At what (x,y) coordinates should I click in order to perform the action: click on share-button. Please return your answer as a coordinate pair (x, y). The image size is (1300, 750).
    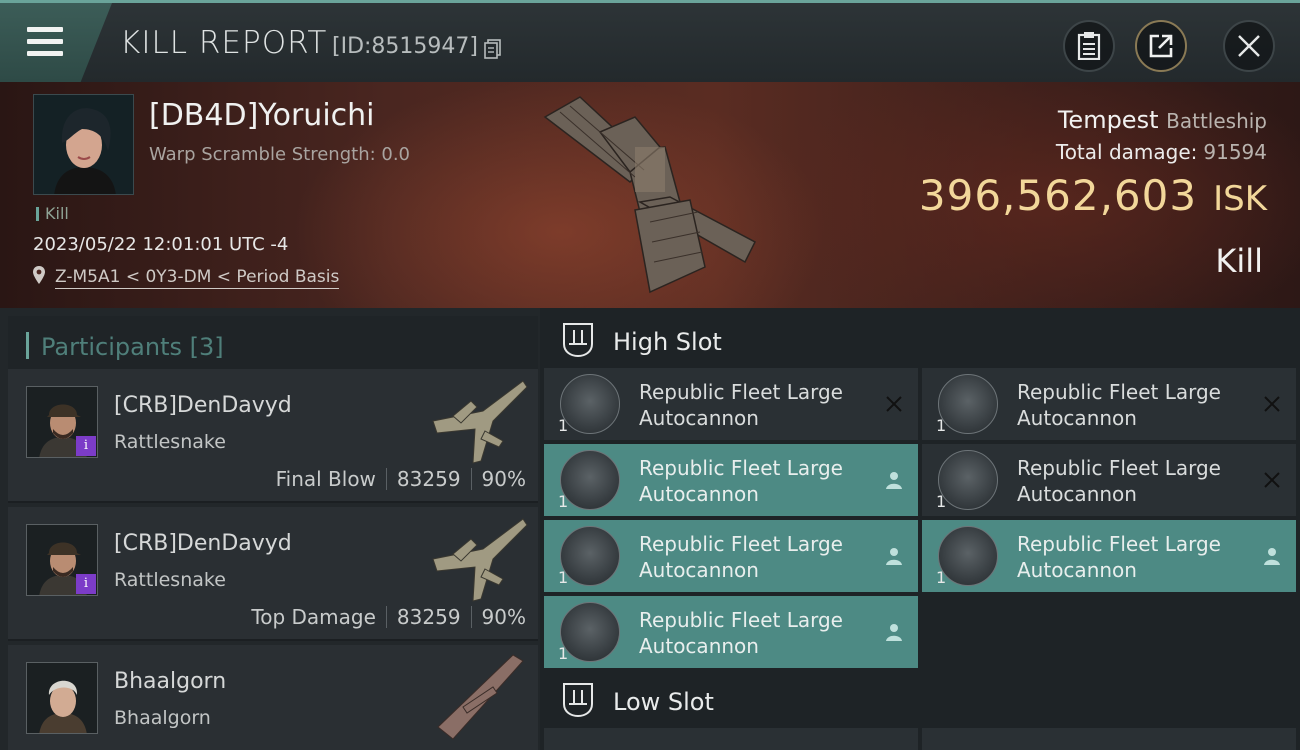
    Looking at the image, I should click on (1161, 46).